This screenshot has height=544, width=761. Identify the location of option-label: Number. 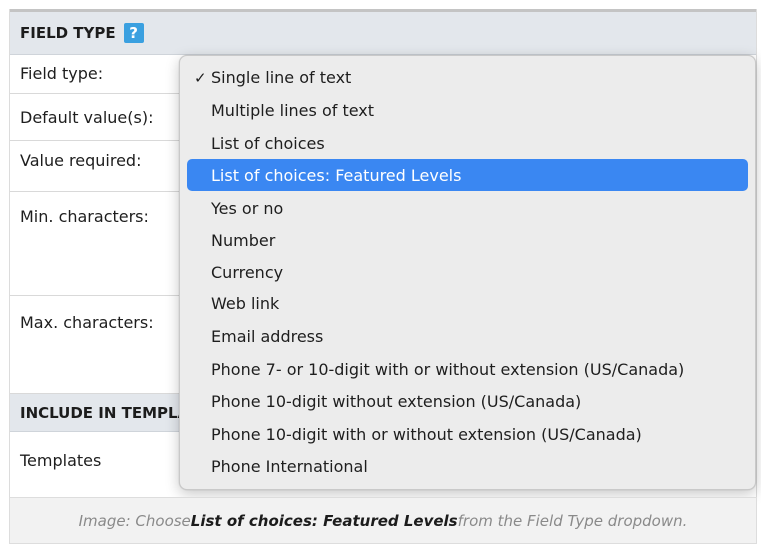
(243, 240).